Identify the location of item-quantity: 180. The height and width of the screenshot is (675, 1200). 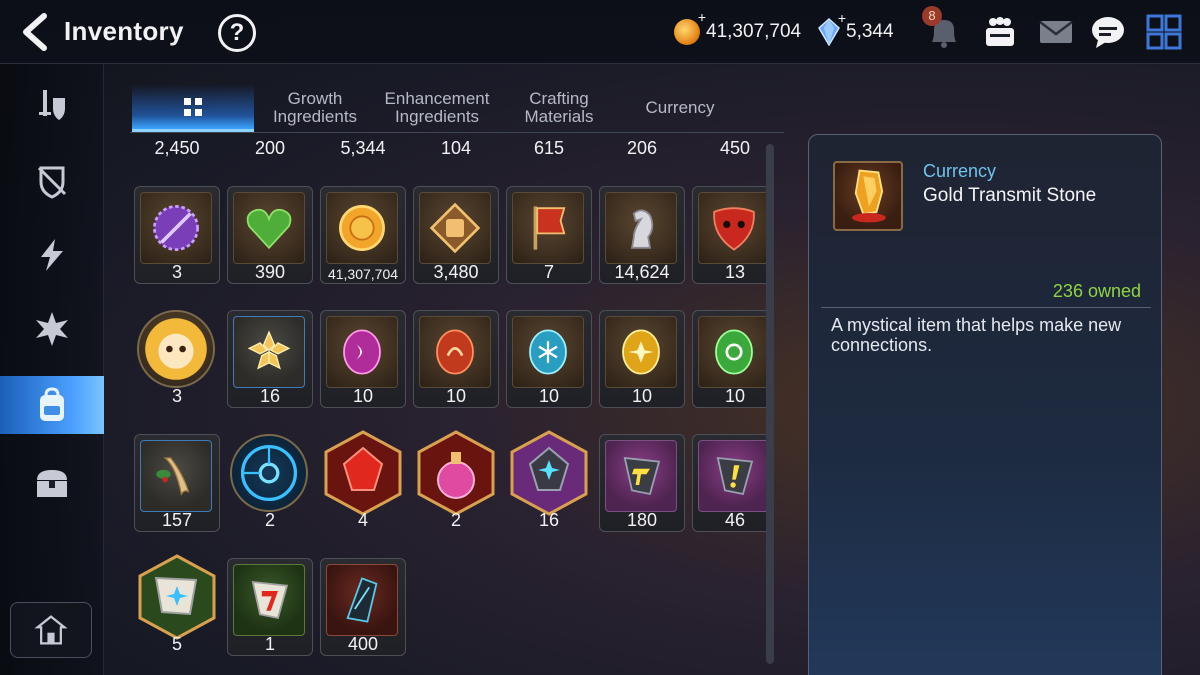
(642, 520).